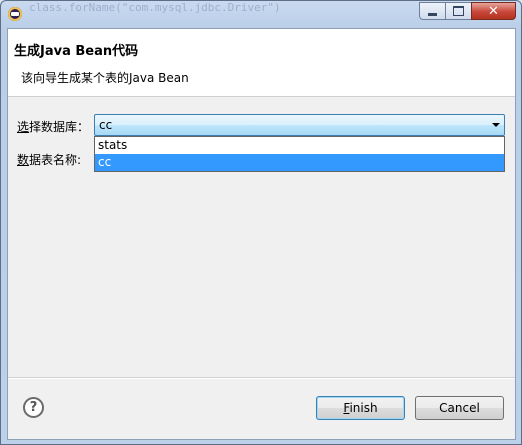 This screenshot has width=522, height=445. Describe the element at coordinates (155, 7) in the screenshot. I see `background-code-text: class.forName("com.mysql.jdbc.Driver")` at that location.